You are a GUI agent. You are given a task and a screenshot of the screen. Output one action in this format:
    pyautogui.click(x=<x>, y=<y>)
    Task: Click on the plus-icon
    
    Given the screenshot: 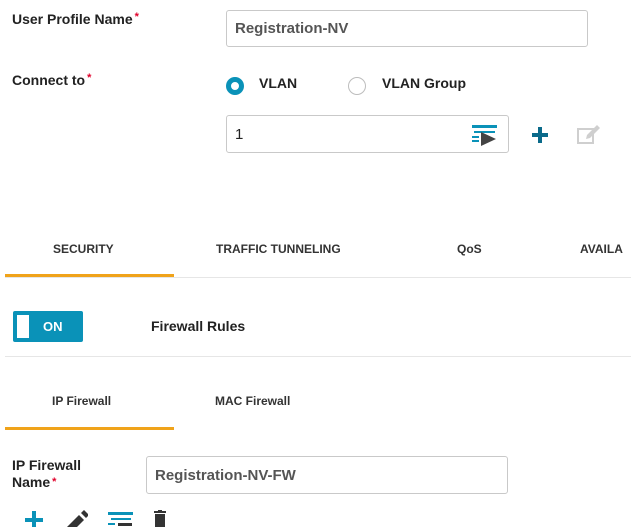 What is the action you would take?
    pyautogui.click(x=540, y=137)
    